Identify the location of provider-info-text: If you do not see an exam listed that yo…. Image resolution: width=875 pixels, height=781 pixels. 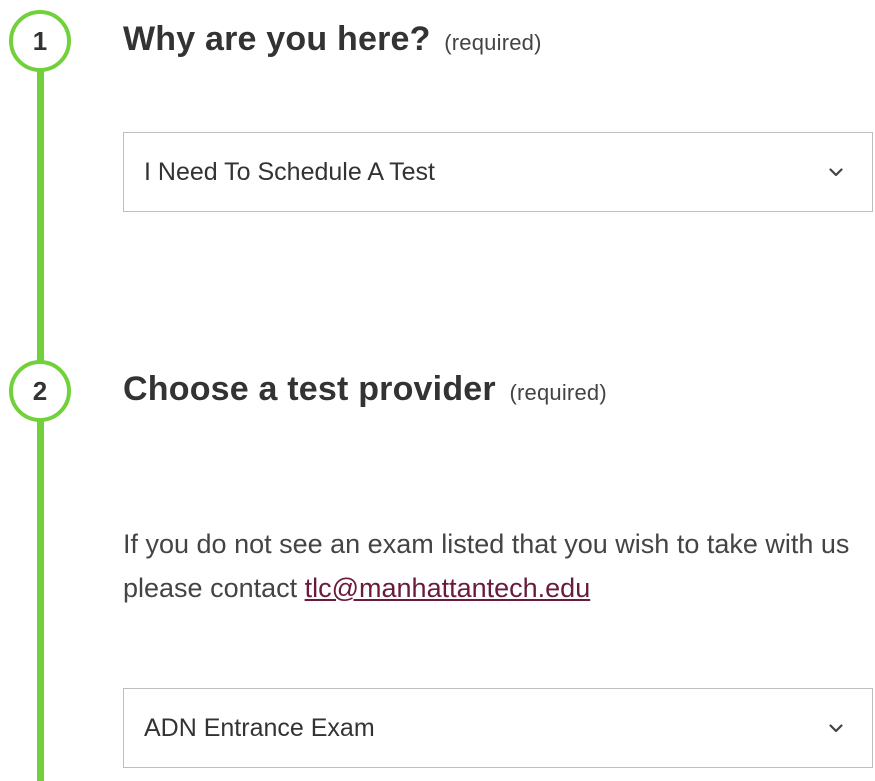
(493, 566).